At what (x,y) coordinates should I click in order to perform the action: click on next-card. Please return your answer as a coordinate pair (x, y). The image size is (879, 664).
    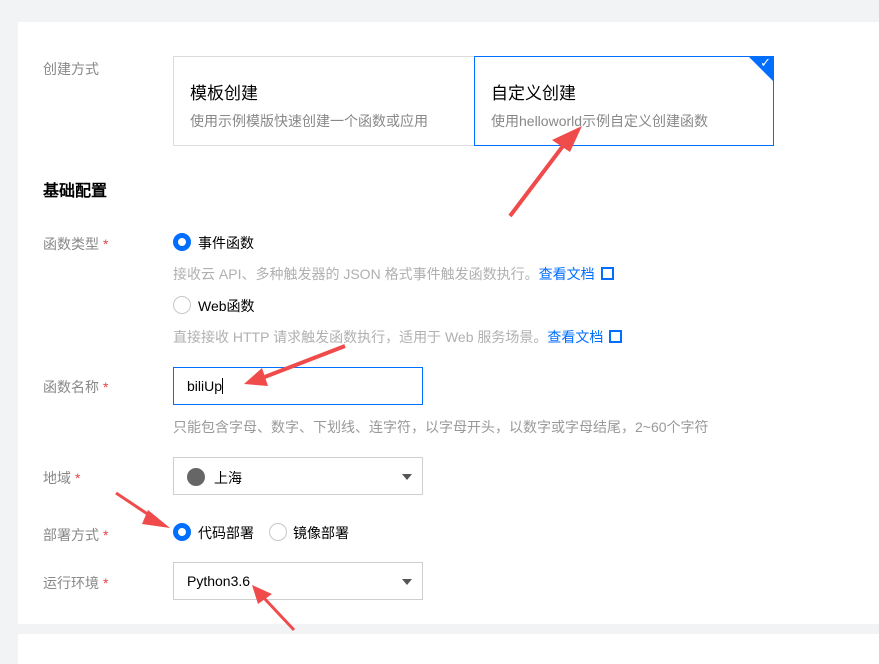
    Looking at the image, I should click on (448, 649).